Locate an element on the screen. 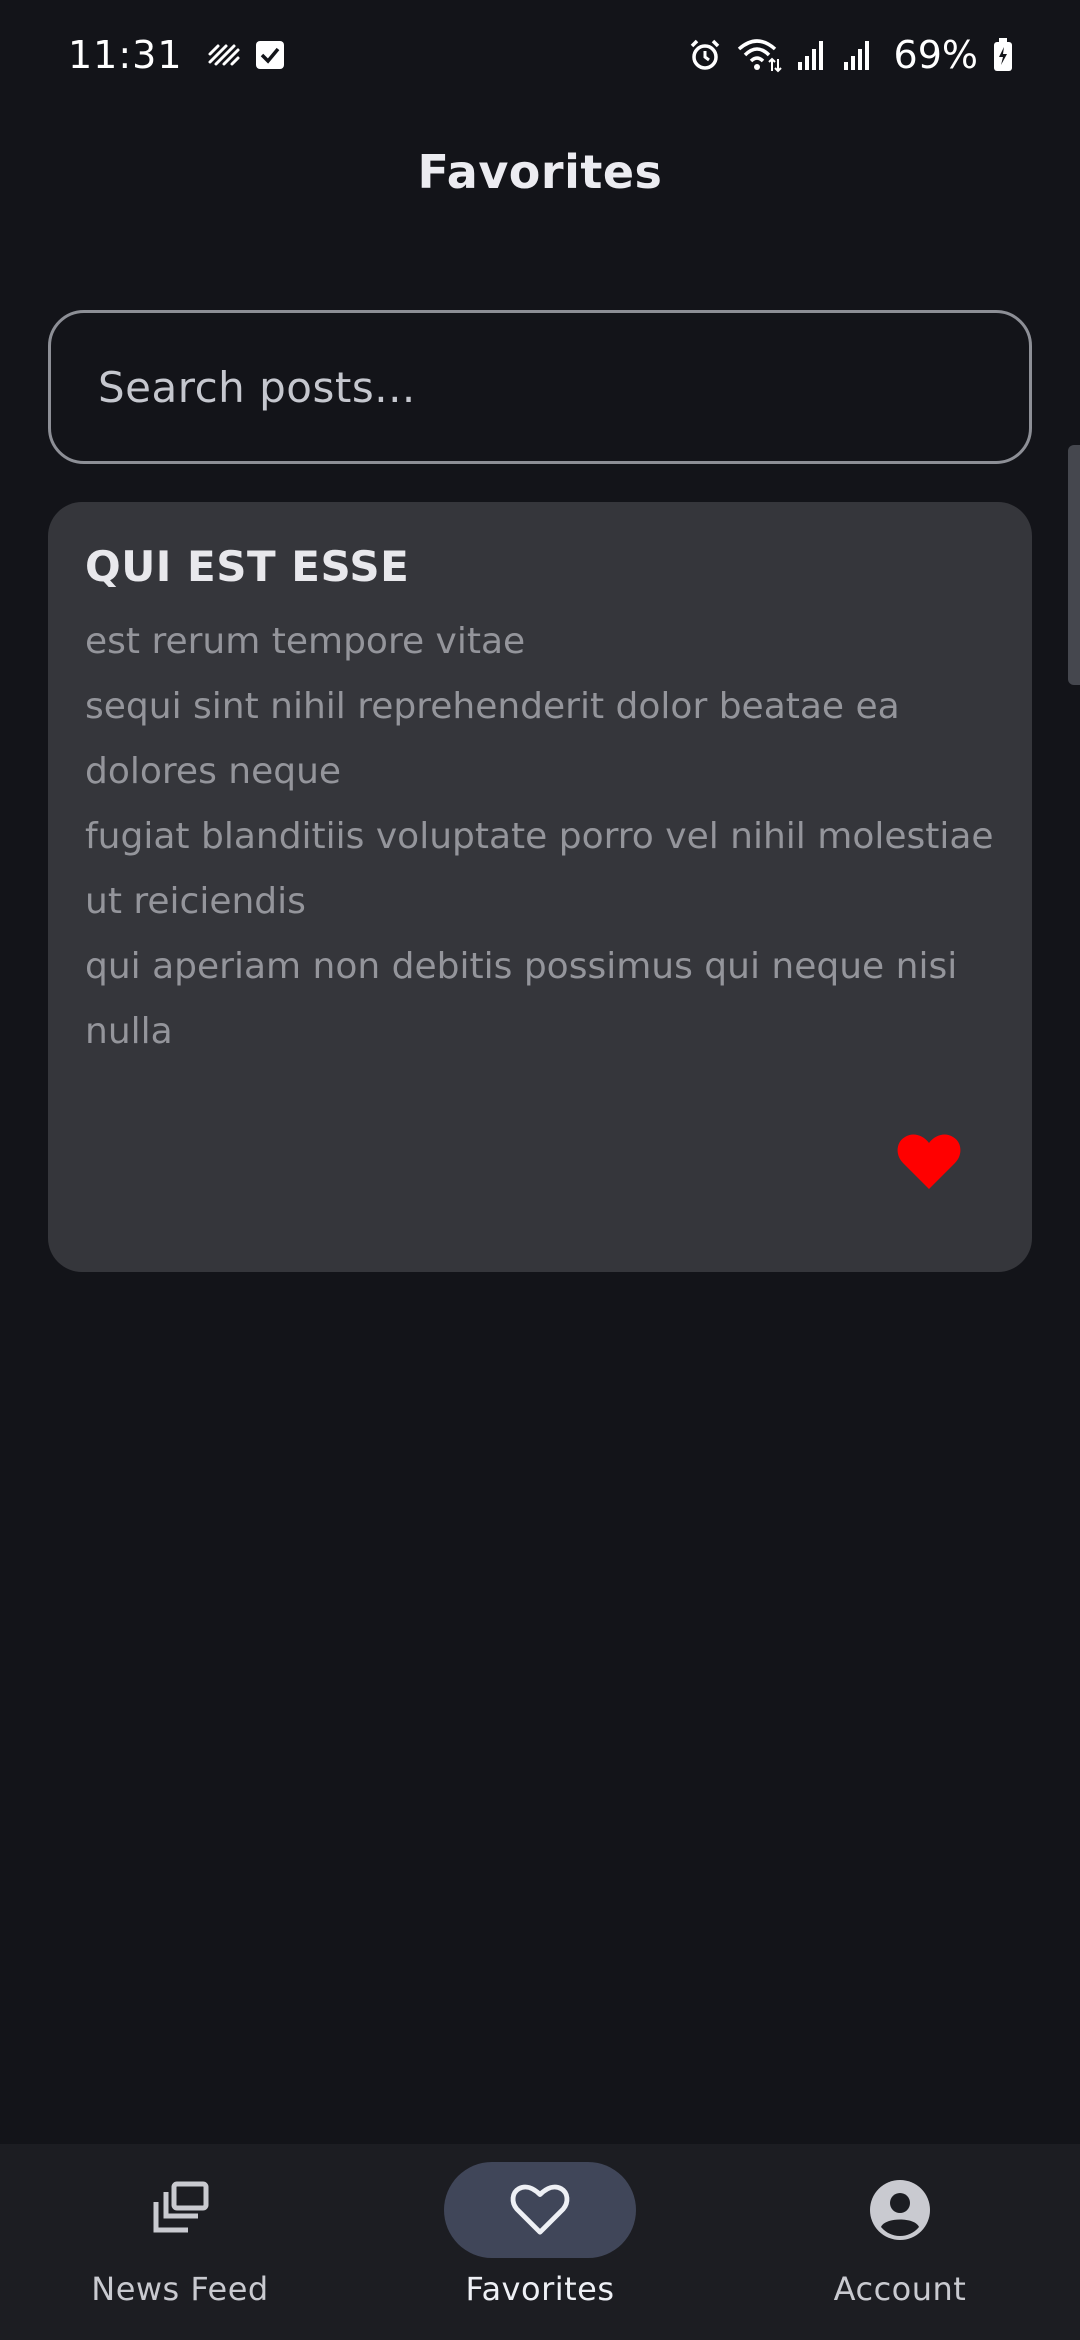  post-body-line: est rerum tempore vitae is located at coordinates (305, 641).